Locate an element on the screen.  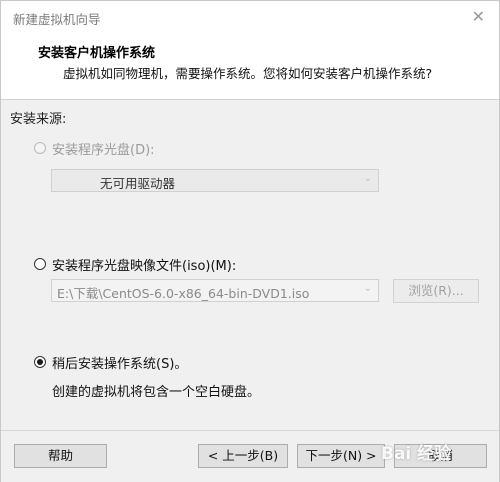
cancel-button: 取消 is located at coordinates (440, 456).